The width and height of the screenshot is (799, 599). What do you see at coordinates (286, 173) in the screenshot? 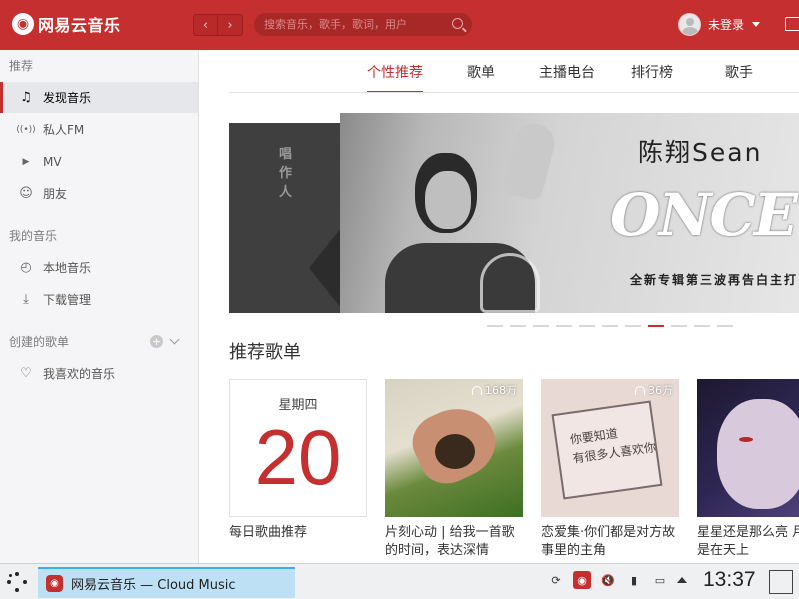
I see `banner-left-text: 唱作人` at bounding box center [286, 173].